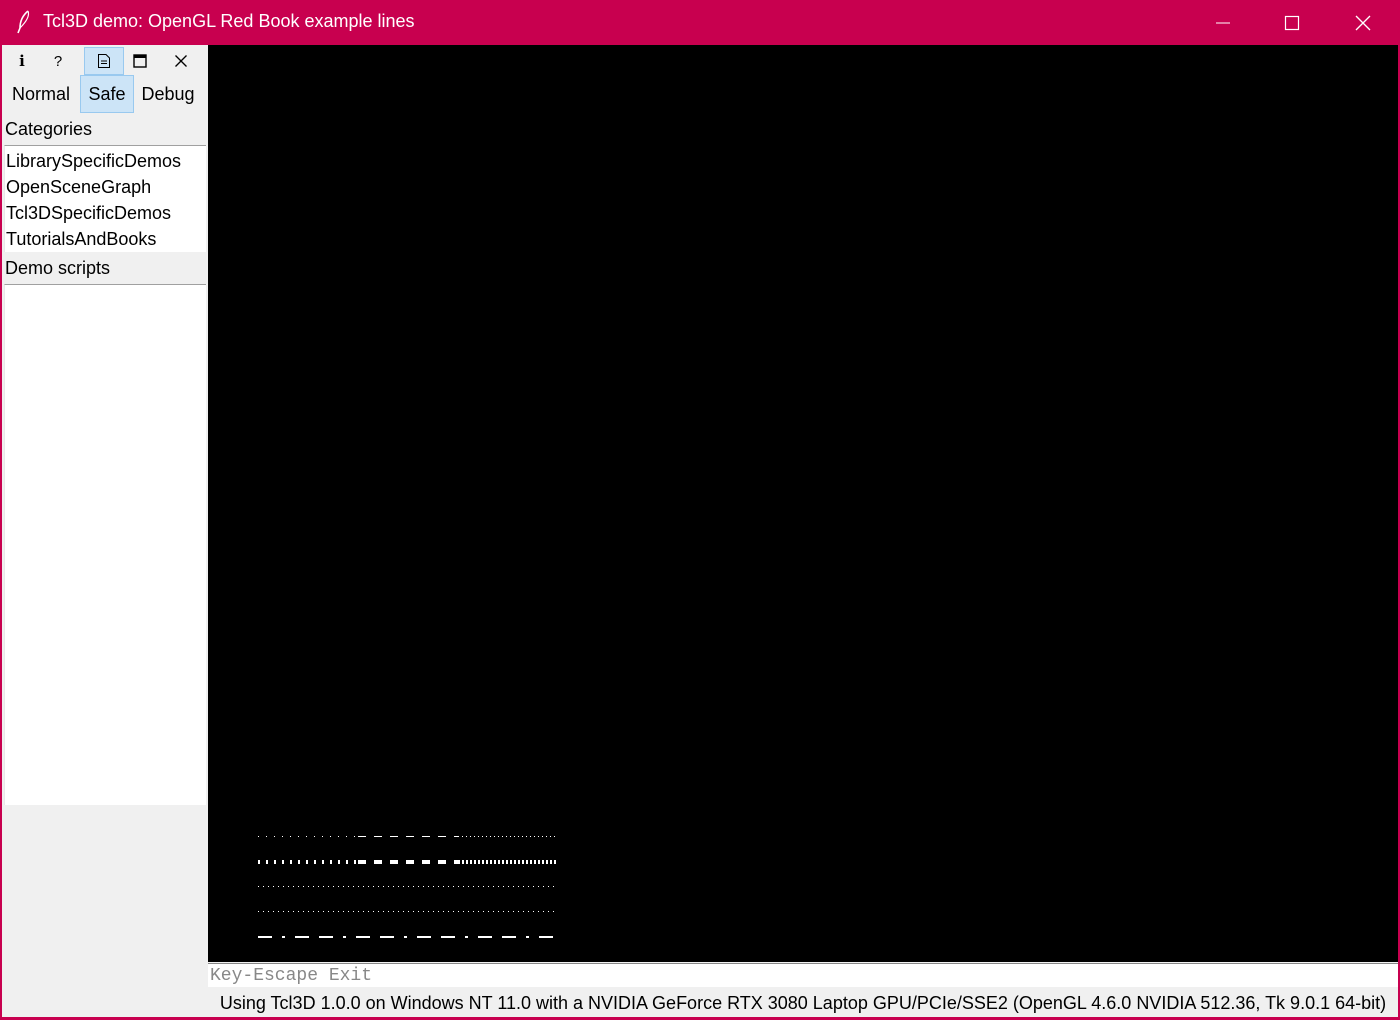 The image size is (1400, 1020). What do you see at coordinates (105, 161) in the screenshot?
I see `list-item: LibrarySpecificDemos` at bounding box center [105, 161].